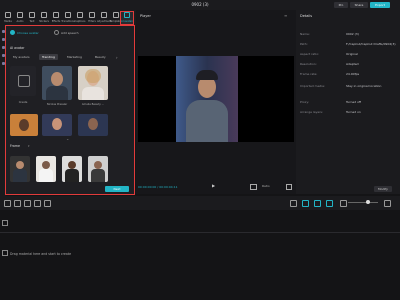 The width and height of the screenshot is (400, 300). What do you see at coordinates (253, 187) in the screenshot?
I see `fullscreen-preview-icon` at bounding box center [253, 187].